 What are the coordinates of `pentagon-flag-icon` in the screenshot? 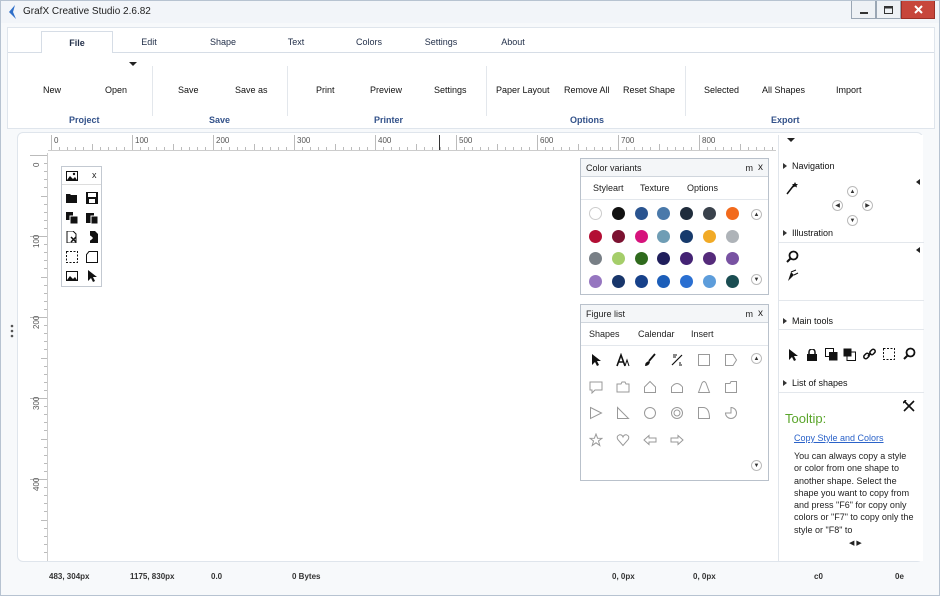 It's located at (731, 360).